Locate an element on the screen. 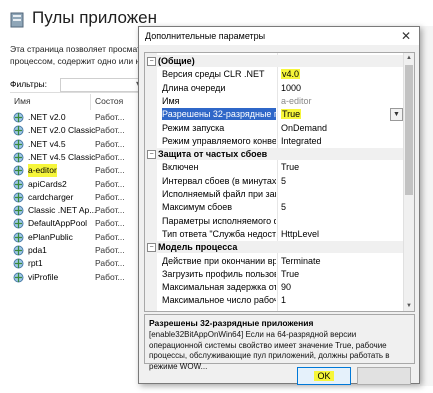 The height and width of the screenshot is (393, 433). chevron-down-icon: ▼ is located at coordinates (396, 115).